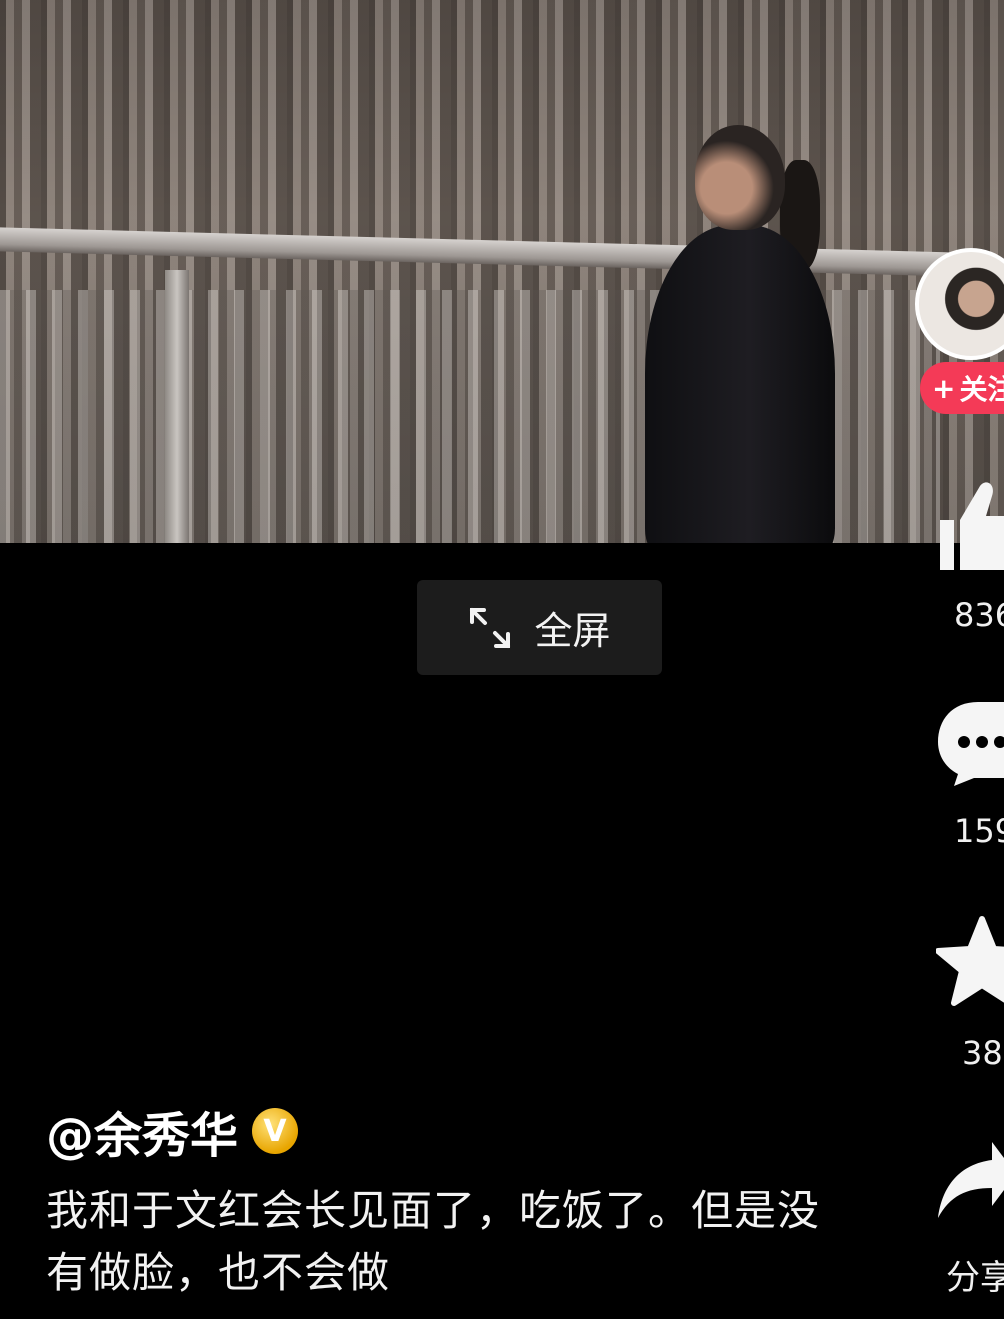 The height and width of the screenshot is (1319, 1004). What do you see at coordinates (177, 406) in the screenshot?
I see `handrail-post` at bounding box center [177, 406].